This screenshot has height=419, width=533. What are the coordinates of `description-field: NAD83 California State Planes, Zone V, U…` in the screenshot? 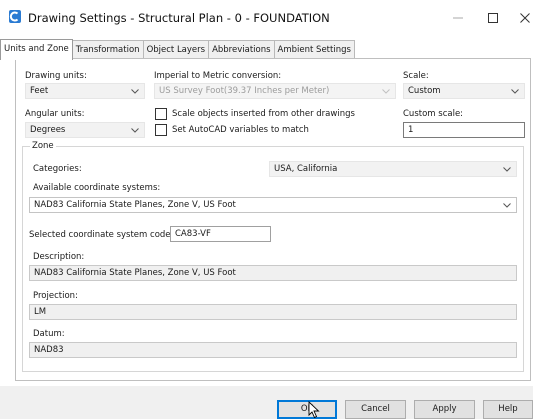 It's located at (273, 273).